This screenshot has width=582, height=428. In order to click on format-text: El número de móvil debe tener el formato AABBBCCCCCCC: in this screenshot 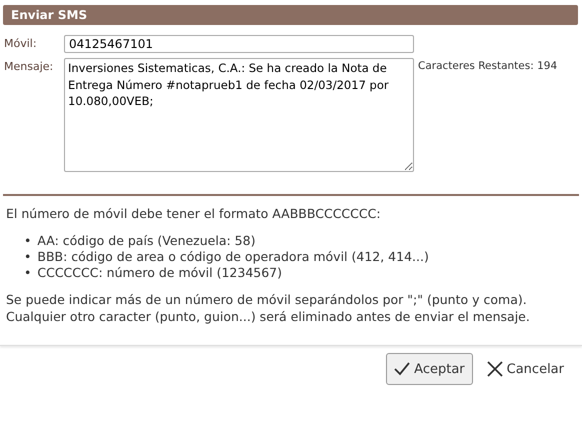, I will do `click(194, 214)`.